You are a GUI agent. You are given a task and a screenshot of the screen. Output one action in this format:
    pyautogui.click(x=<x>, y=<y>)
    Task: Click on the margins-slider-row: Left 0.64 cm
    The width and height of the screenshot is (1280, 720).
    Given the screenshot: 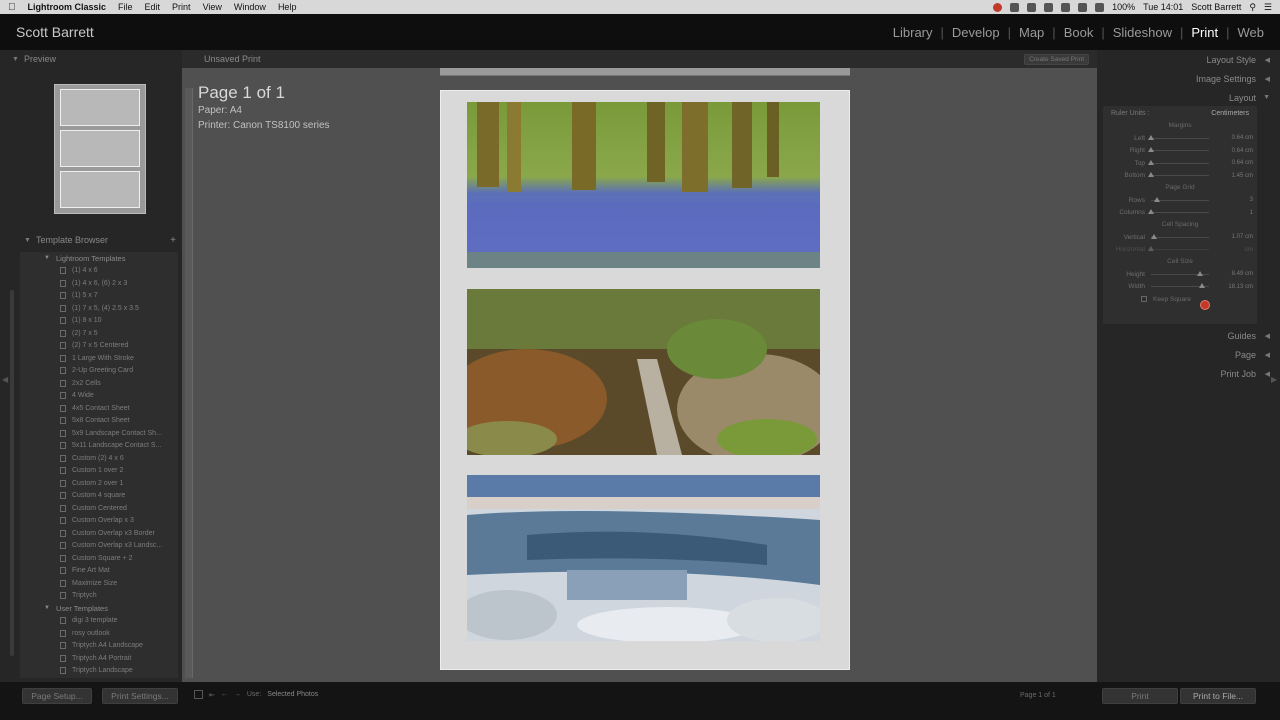 What is the action you would take?
    pyautogui.click(x=1180, y=138)
    